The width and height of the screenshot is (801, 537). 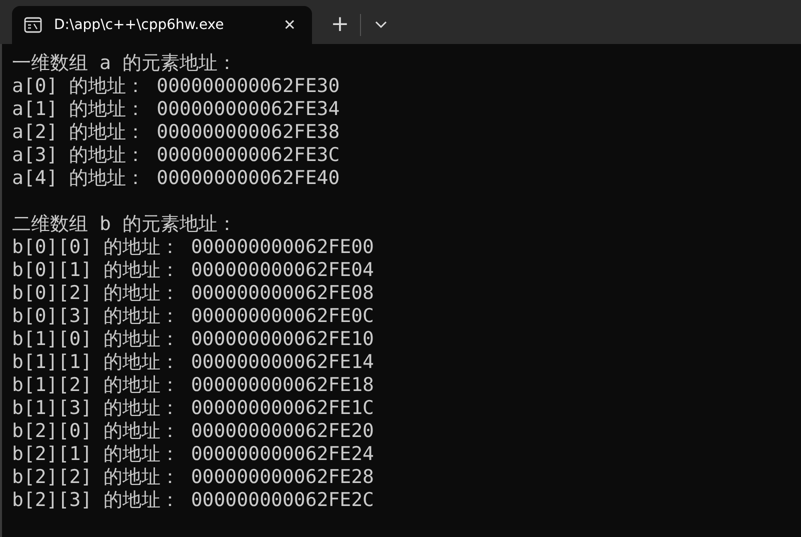 What do you see at coordinates (176, 178) in the screenshot?
I see `console-line: a[4] 的地址： 000000000062FE40` at bounding box center [176, 178].